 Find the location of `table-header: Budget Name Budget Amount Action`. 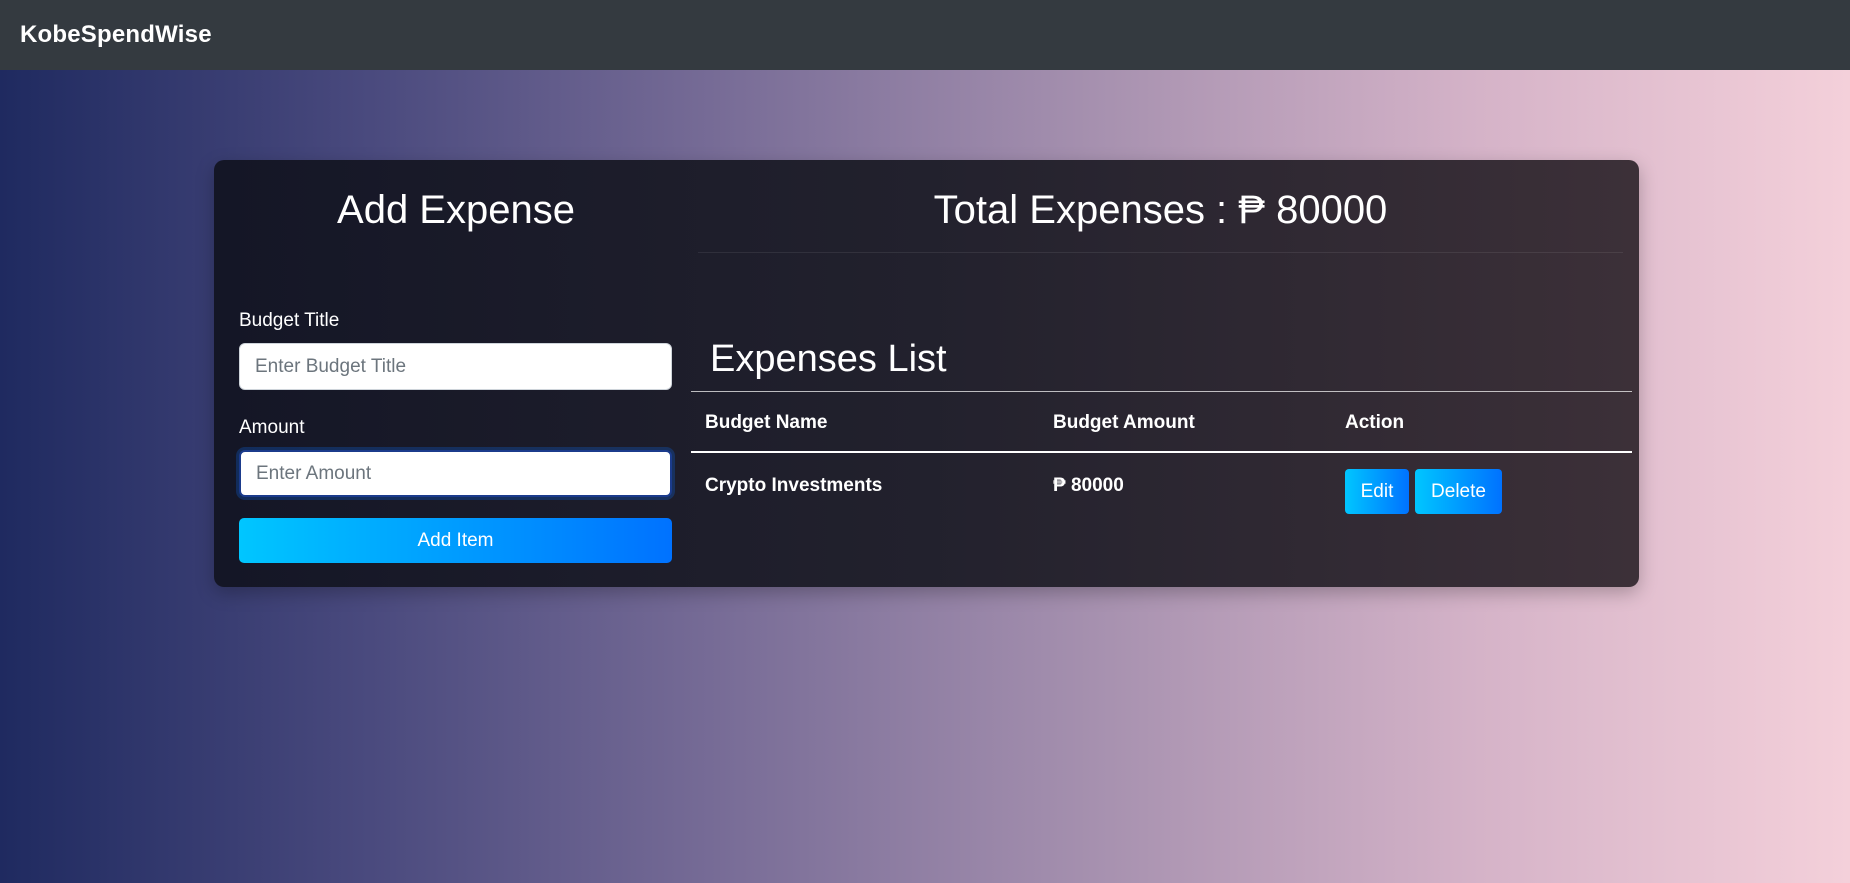

table-header: Budget Name Budget Amount Action is located at coordinates (1161, 422).